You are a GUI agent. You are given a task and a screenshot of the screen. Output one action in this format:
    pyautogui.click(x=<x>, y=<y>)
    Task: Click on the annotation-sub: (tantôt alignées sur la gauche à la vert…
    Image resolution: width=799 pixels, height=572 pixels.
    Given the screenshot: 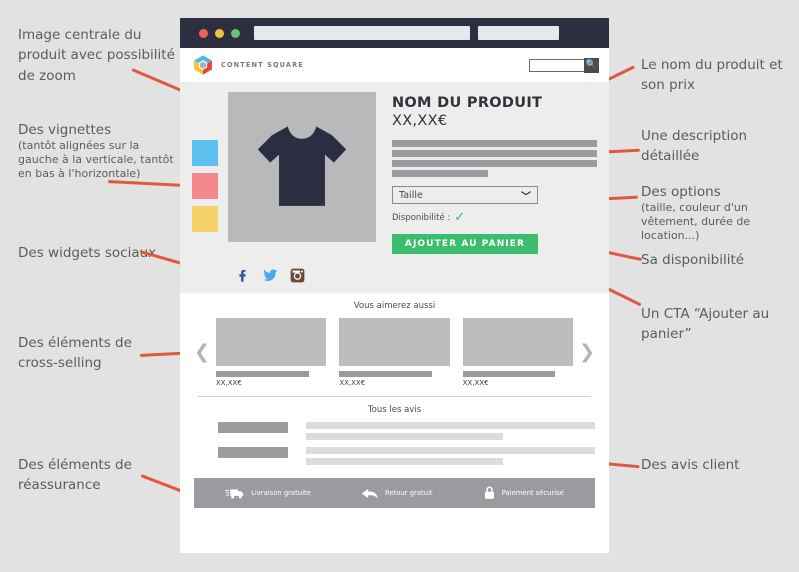 What is the action you would take?
    pyautogui.click(x=96, y=159)
    